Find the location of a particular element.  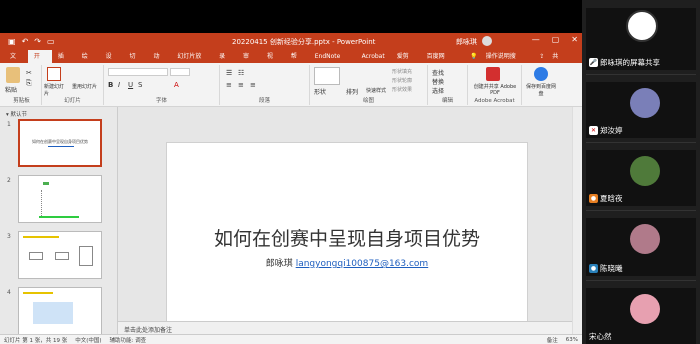

slide-title: 如何在创赛中呈现自身项目优势 is located at coordinates (347, 237).